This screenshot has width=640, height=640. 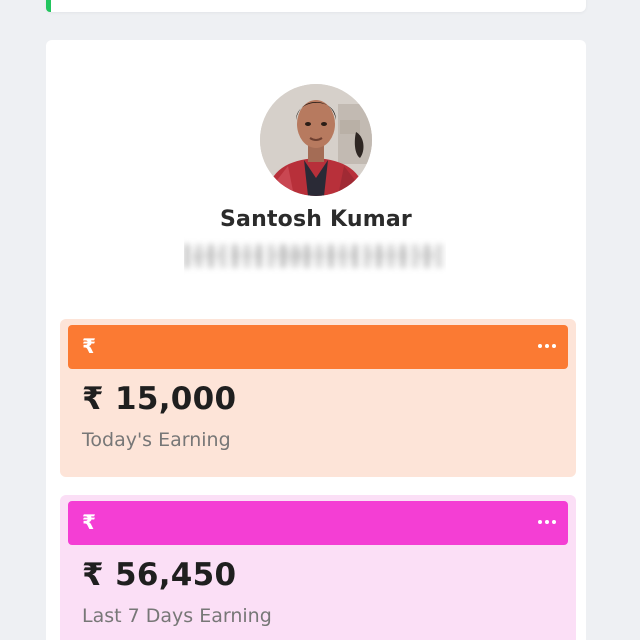 What do you see at coordinates (48, 6) in the screenshot?
I see `status-accent-bar` at bounding box center [48, 6].